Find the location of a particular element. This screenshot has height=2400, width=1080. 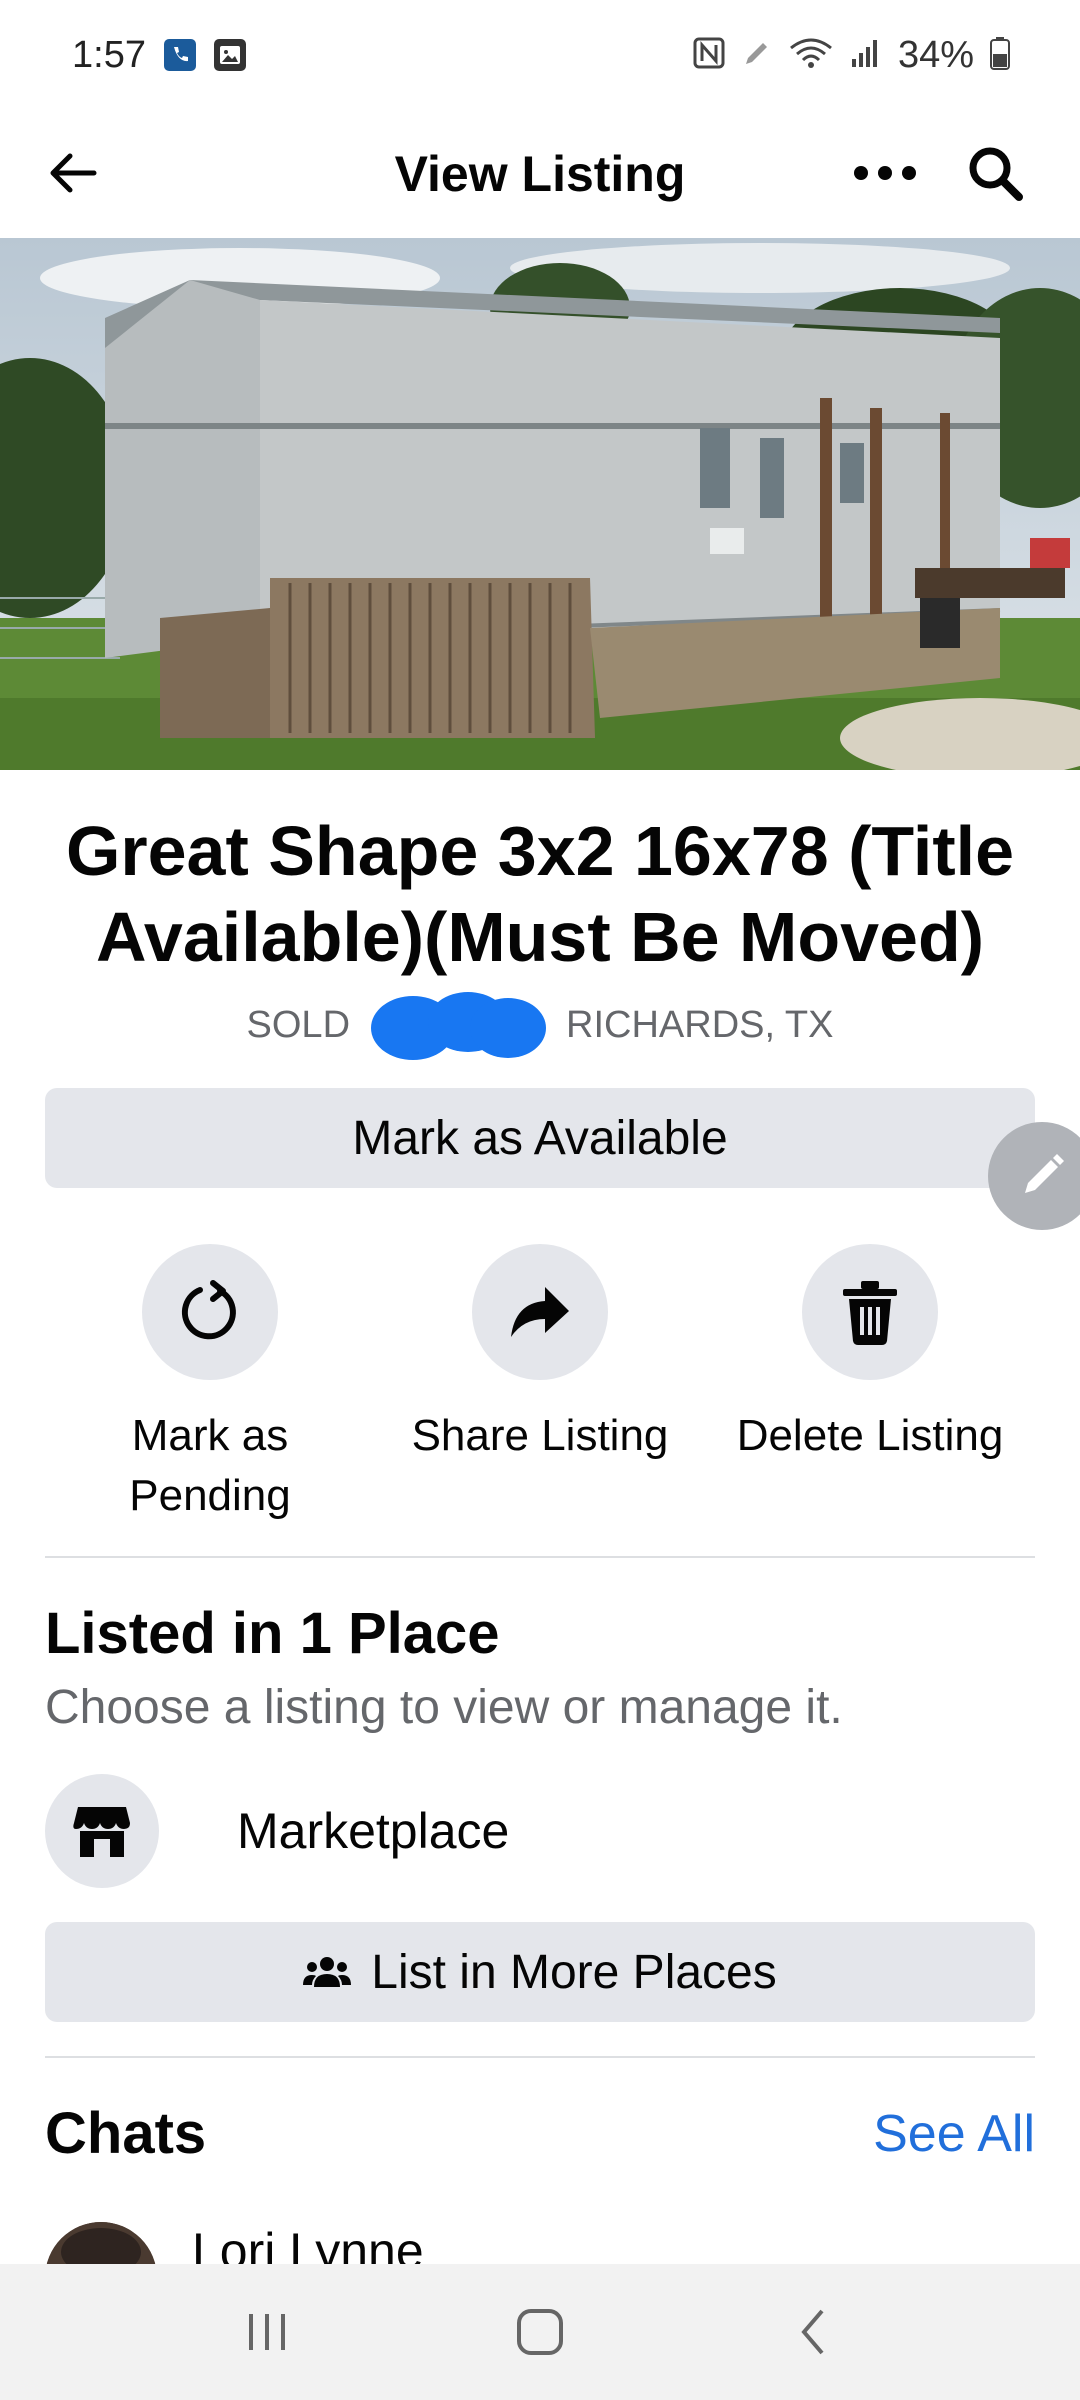

chevron-left-icon is located at coordinates (812, 2332).